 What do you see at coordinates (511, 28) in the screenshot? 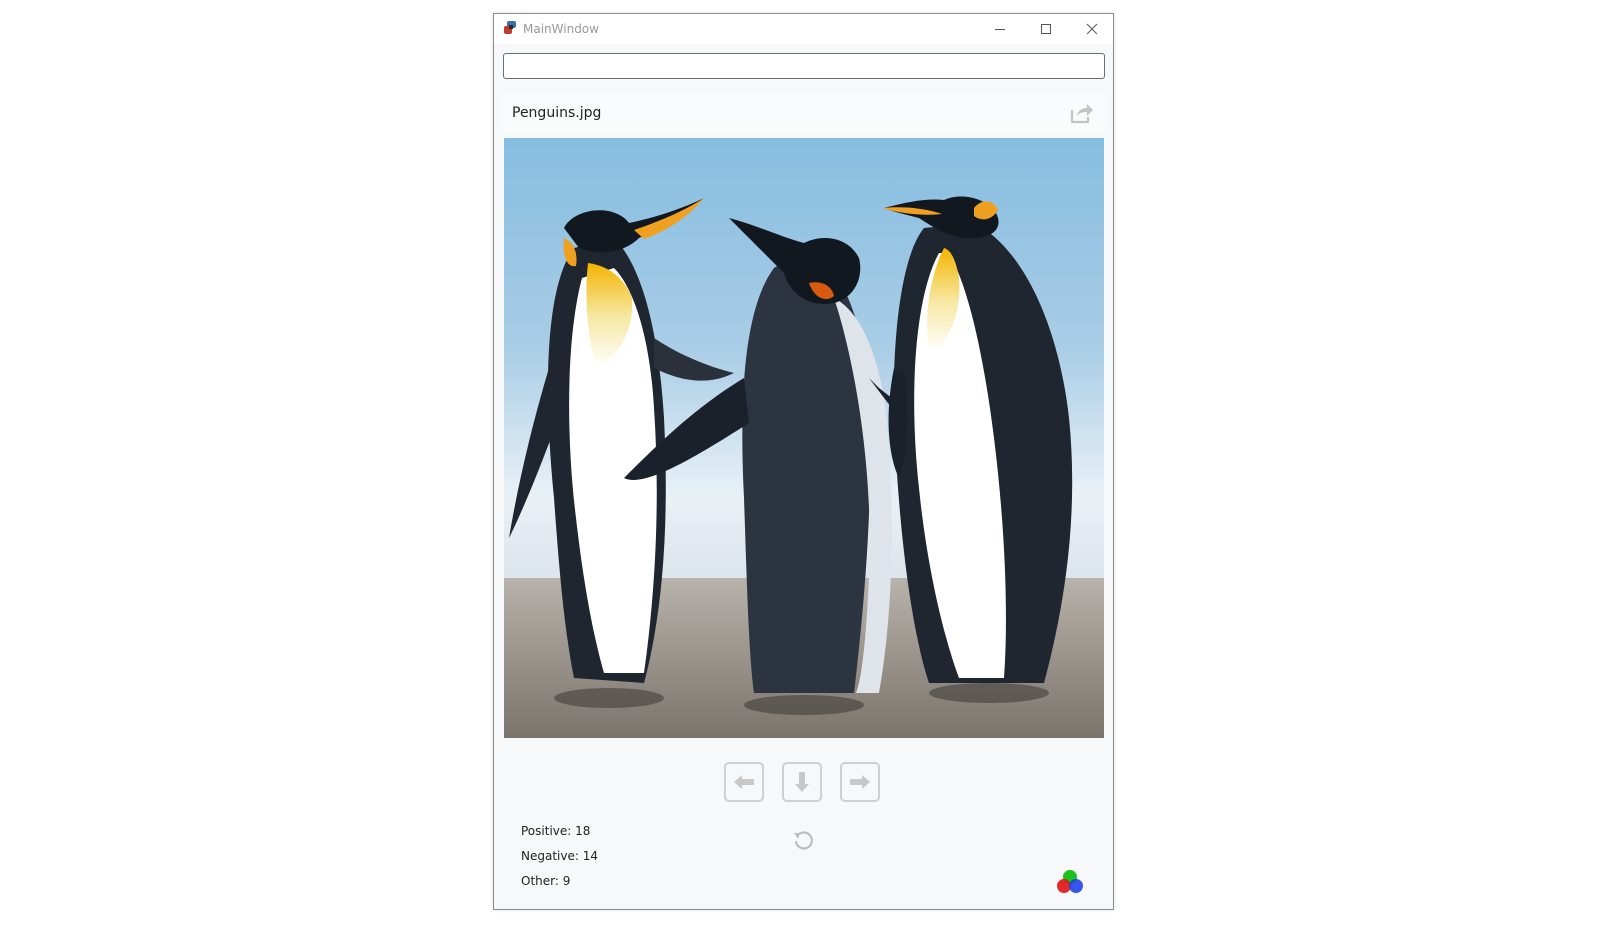
I see `python-icon` at bounding box center [511, 28].